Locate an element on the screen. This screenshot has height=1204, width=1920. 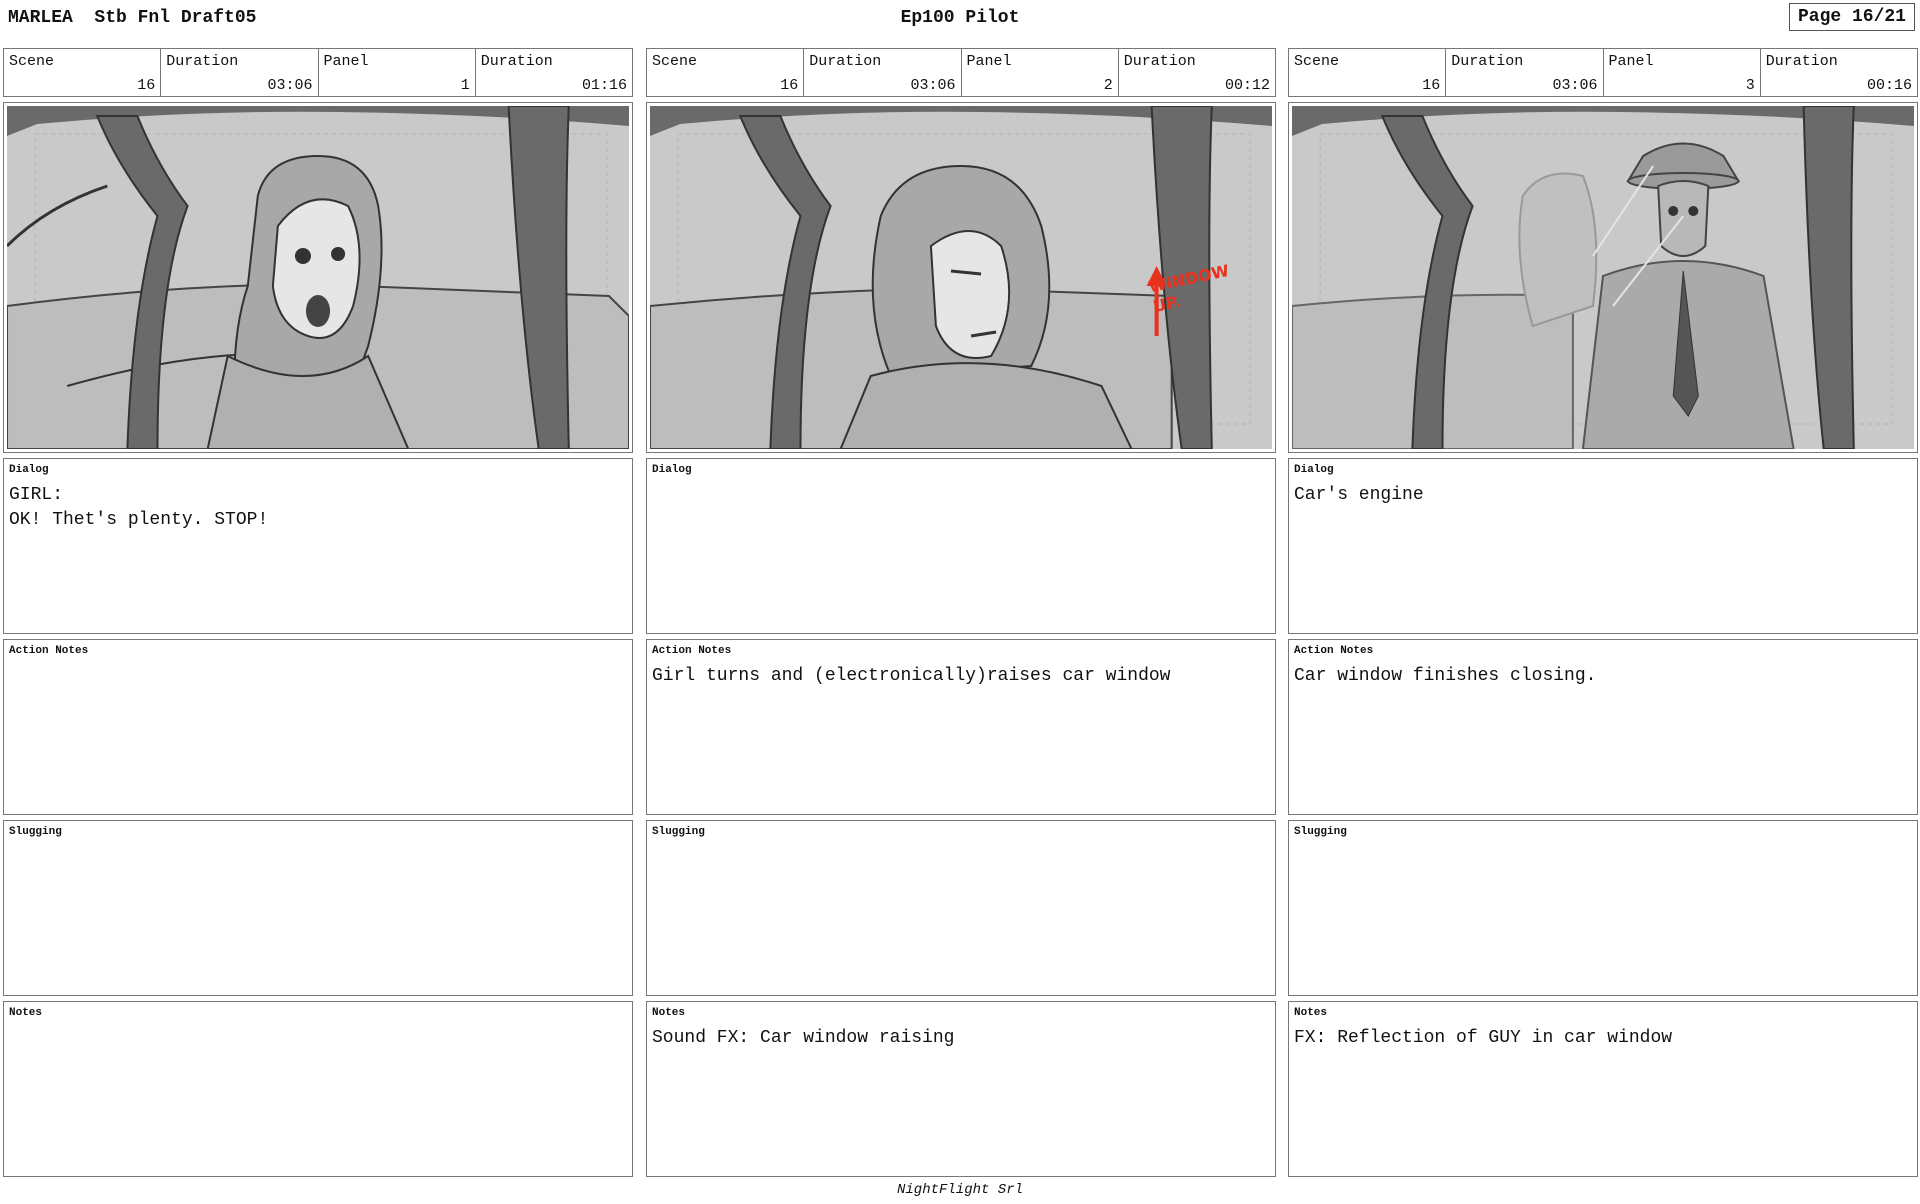
panel-duration-cell: Duration 00:12 is located at coordinates (1197, 72).